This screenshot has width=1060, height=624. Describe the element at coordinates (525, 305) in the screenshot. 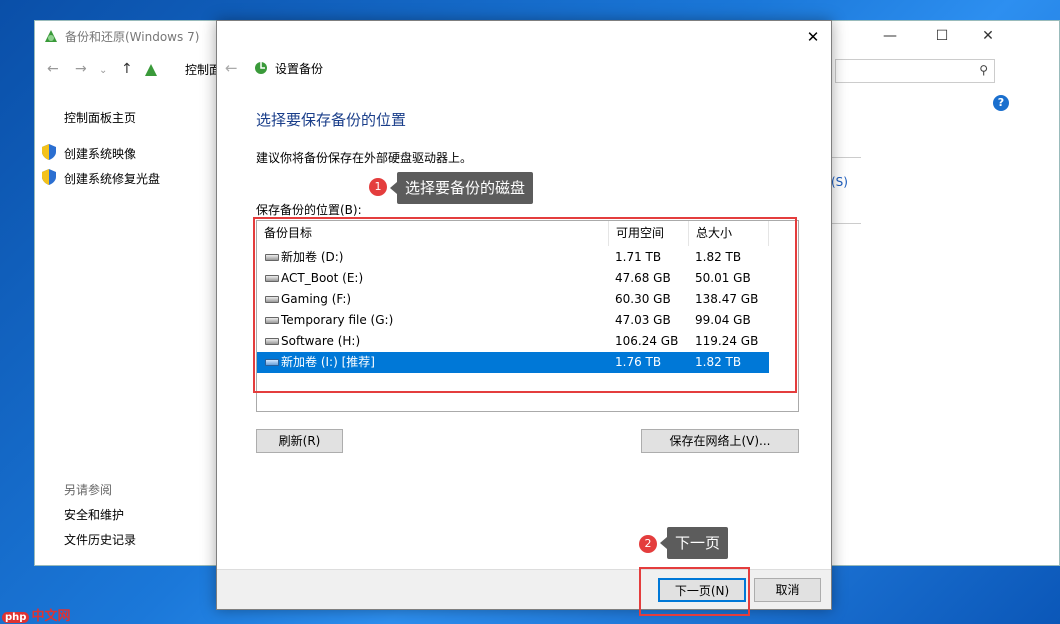

I see `annotation-highlight-list` at that location.